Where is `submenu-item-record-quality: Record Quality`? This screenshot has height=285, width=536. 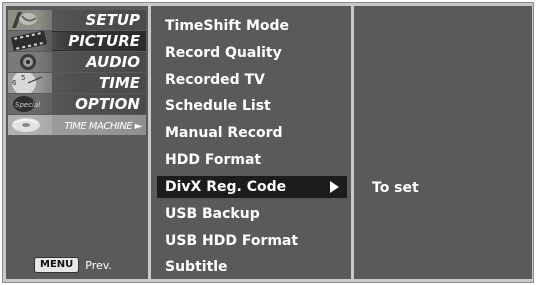
submenu-item-record-quality: Record Quality is located at coordinates (252, 53).